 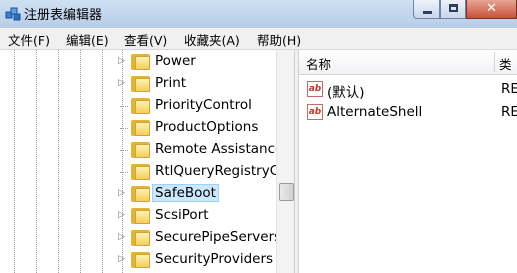 I want to click on tree-item: ▷ ScsiPort, so click(x=206, y=216).